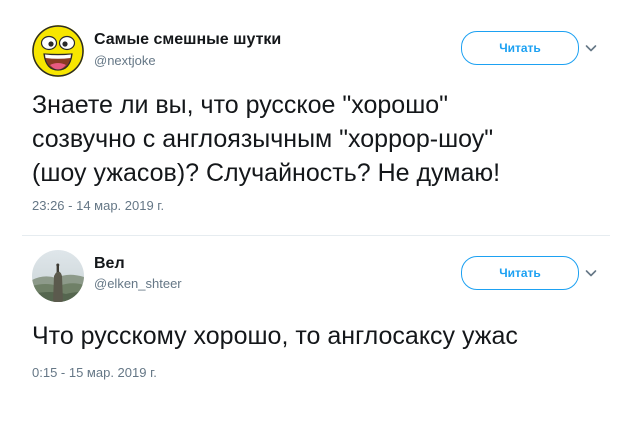 This screenshot has width=640, height=422. Describe the element at coordinates (125, 60) in the screenshot. I see `author-handle: @nextjoke` at that location.